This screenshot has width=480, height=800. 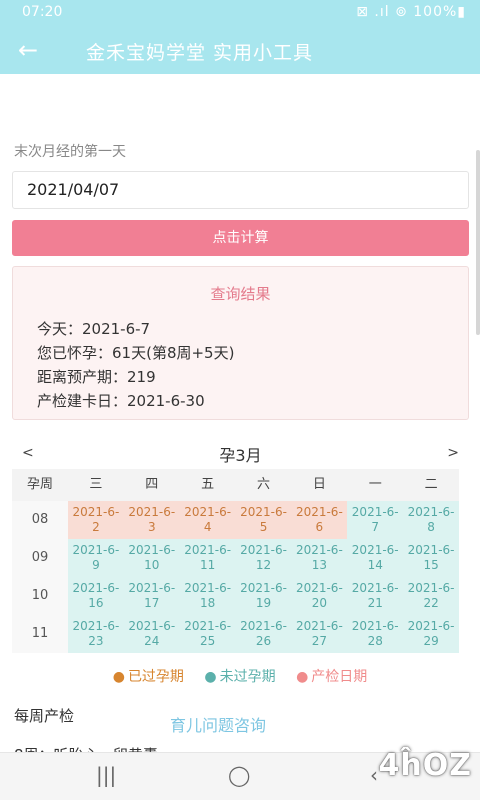 I want to click on calendar-day-cell: 2021-6- 17, so click(x=151, y=596).